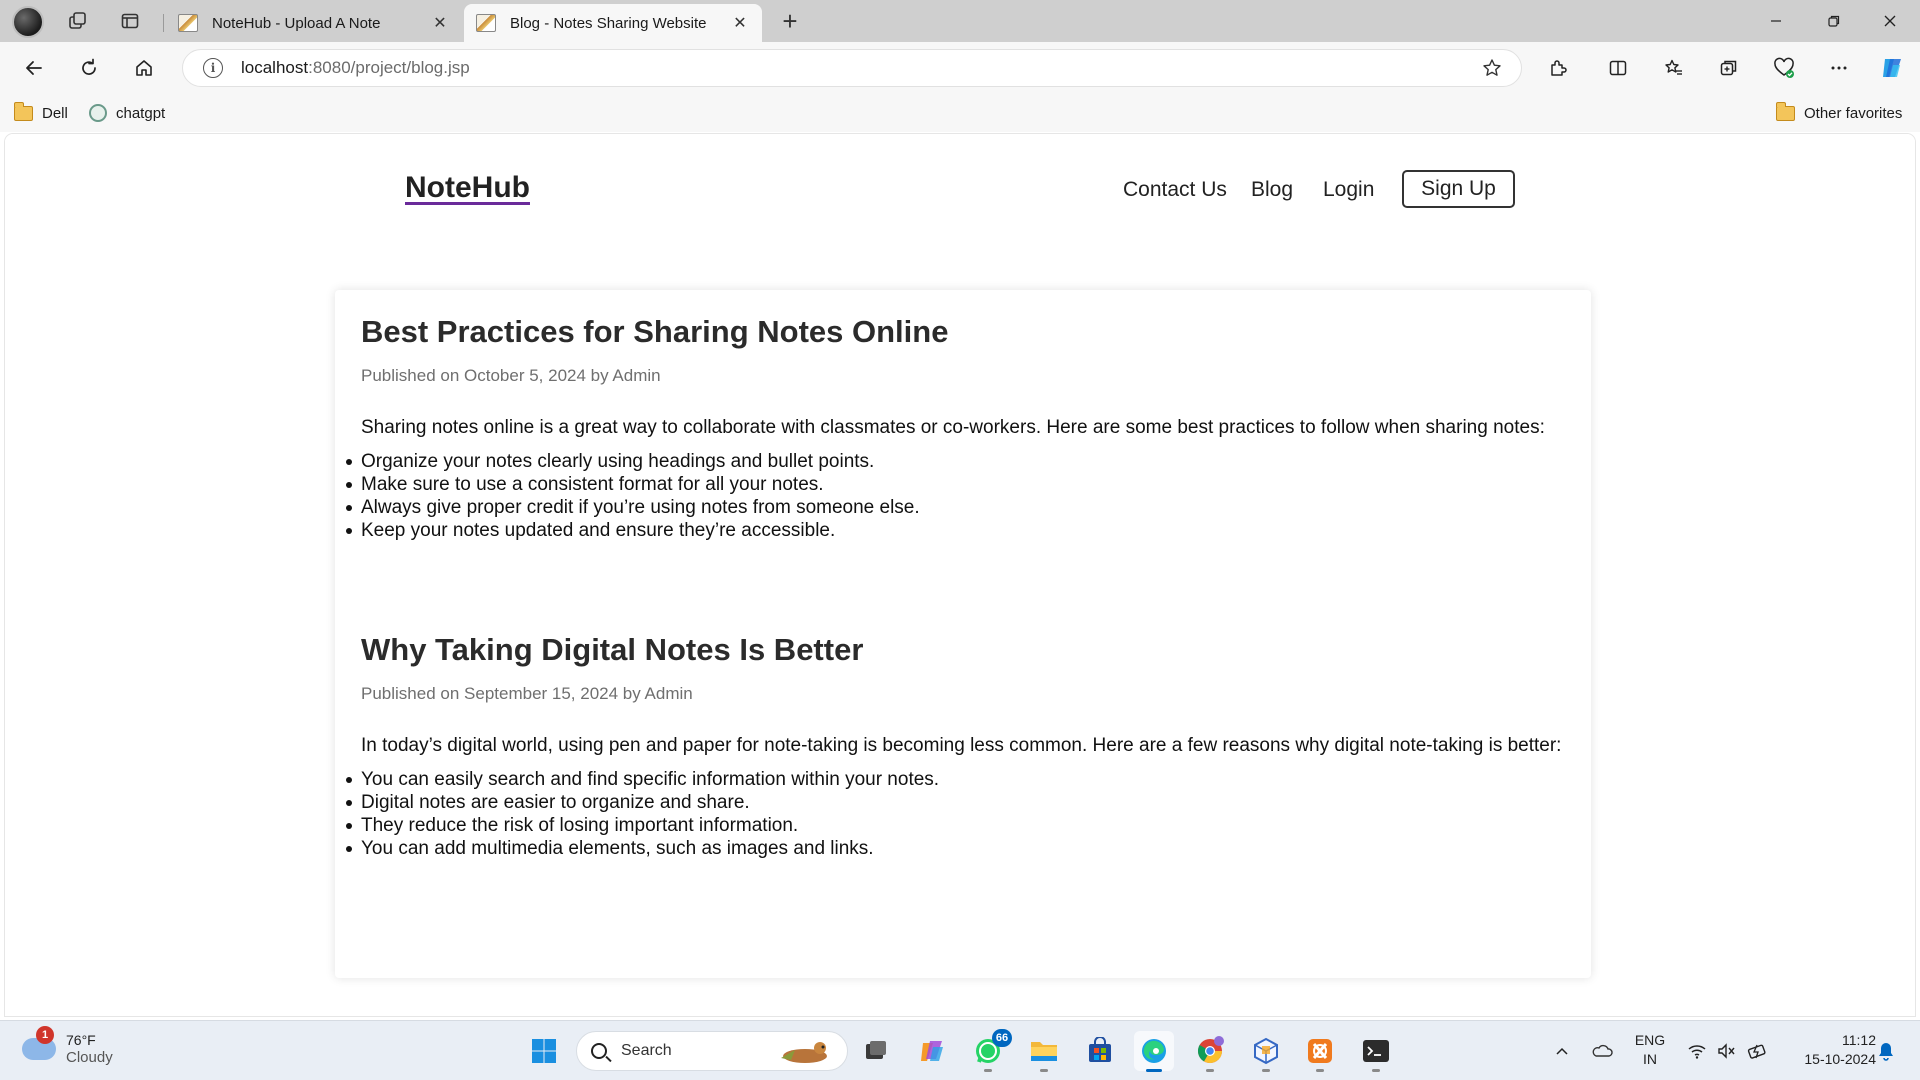  Describe the element at coordinates (544, 1051) in the screenshot. I see `start-button` at that location.